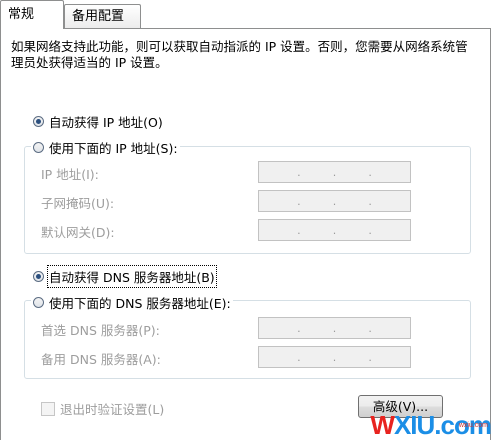 The width and height of the screenshot is (493, 440). I want to click on tab-bar: 常规 备用配置, so click(246, 14).